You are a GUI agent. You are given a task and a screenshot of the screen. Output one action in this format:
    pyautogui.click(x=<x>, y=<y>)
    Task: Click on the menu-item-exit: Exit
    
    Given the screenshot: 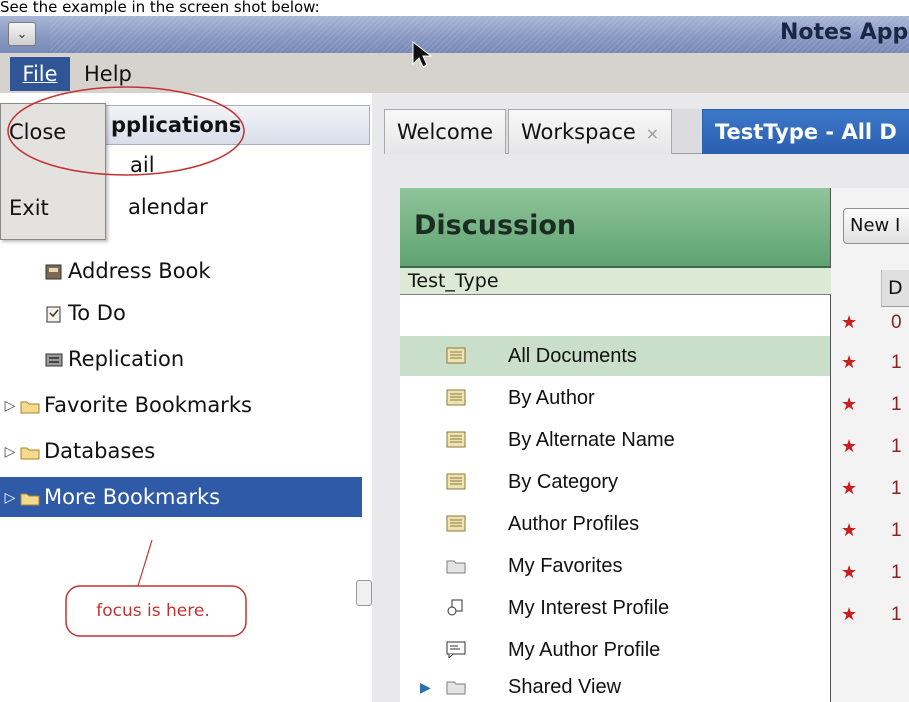 What is the action you would take?
    pyautogui.click(x=29, y=208)
    